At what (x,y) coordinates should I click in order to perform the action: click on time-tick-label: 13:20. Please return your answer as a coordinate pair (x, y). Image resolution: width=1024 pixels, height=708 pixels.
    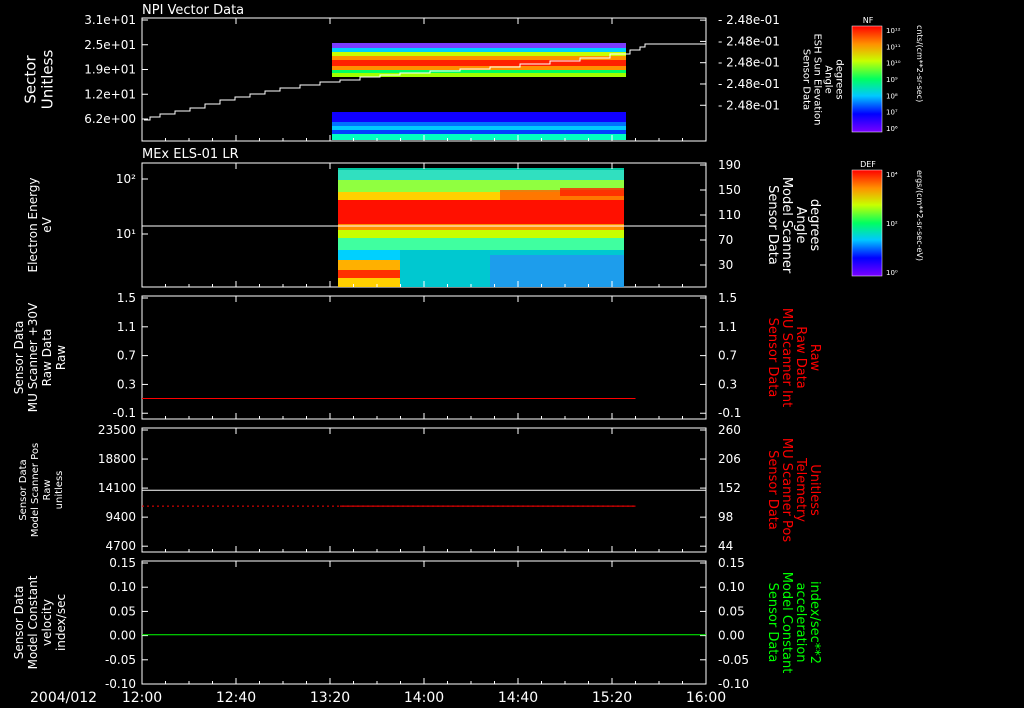
    Looking at the image, I should click on (330, 698).